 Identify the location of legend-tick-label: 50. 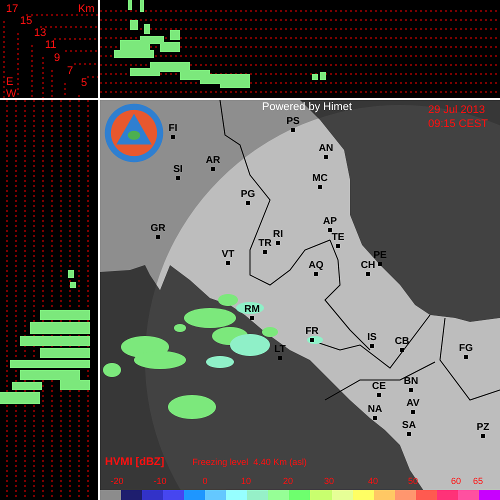
(412, 481).